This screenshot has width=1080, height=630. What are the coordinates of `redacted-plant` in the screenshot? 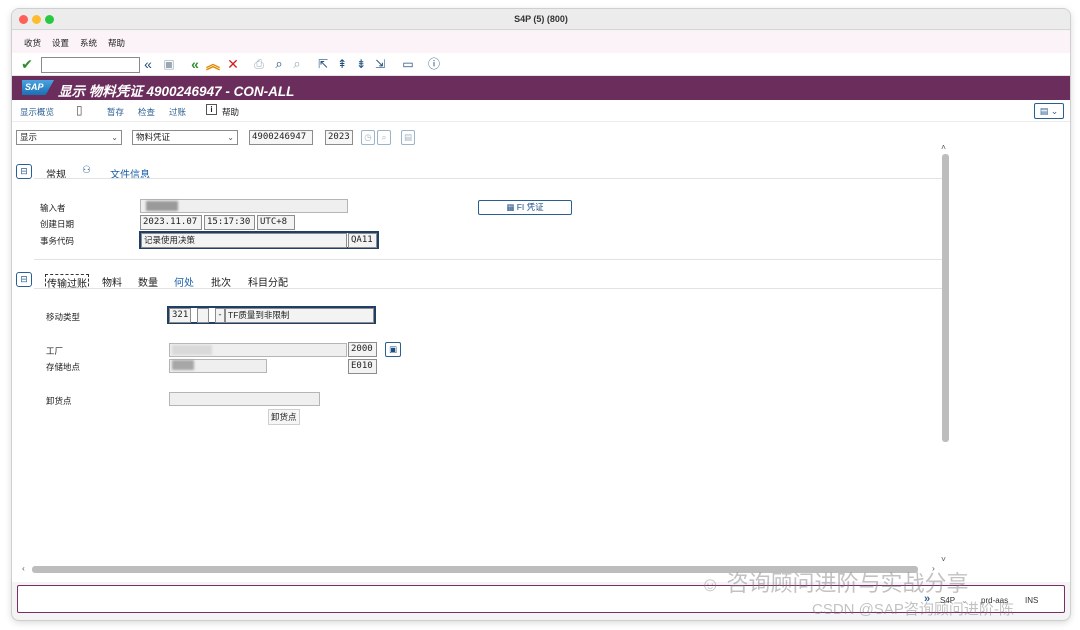 It's located at (192, 350).